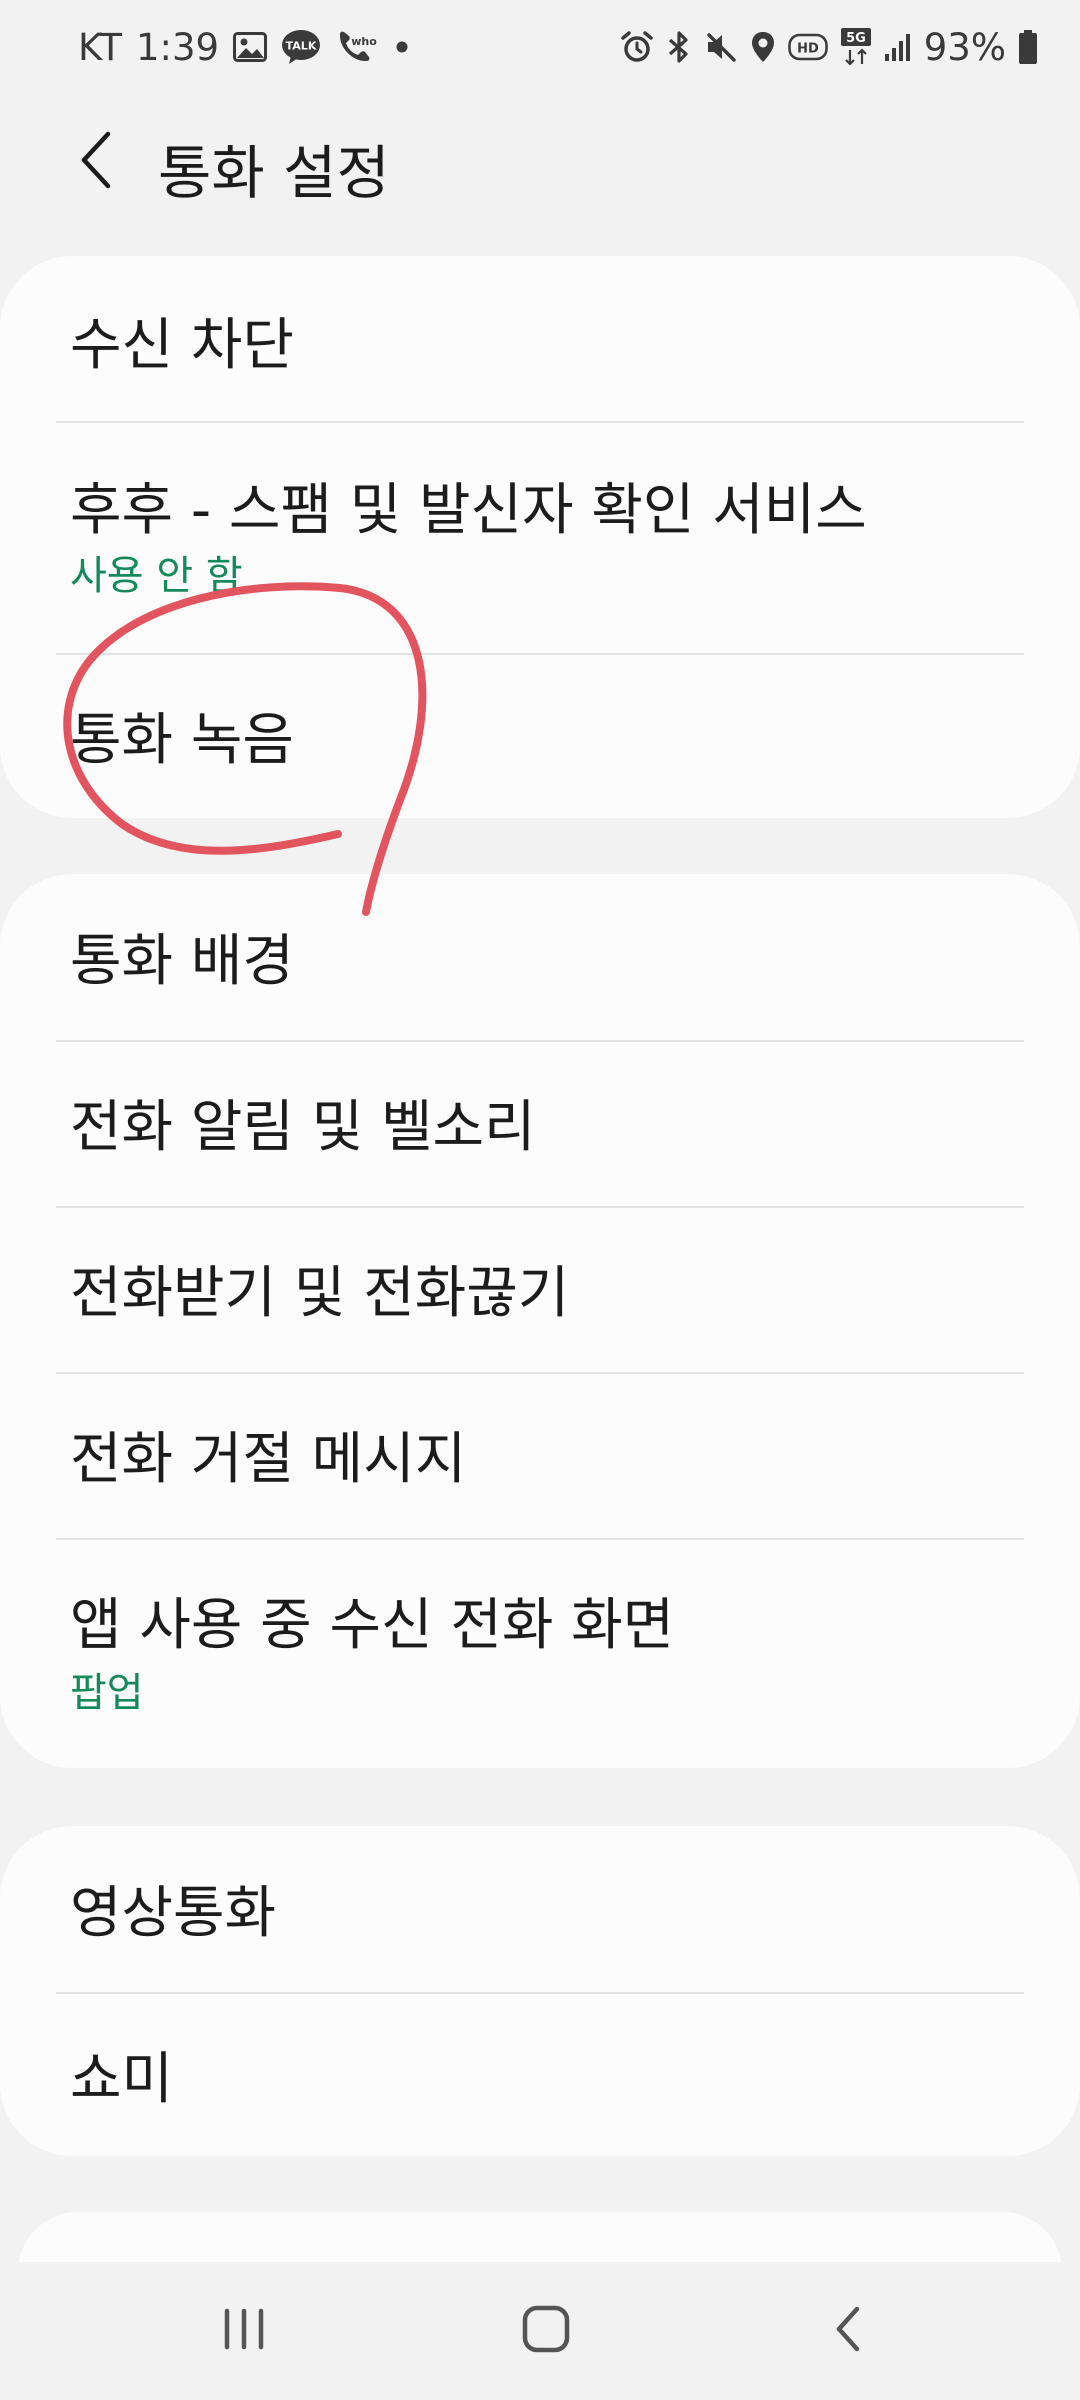  Describe the element at coordinates (679, 47) in the screenshot. I see `bluetooth-icon` at that location.